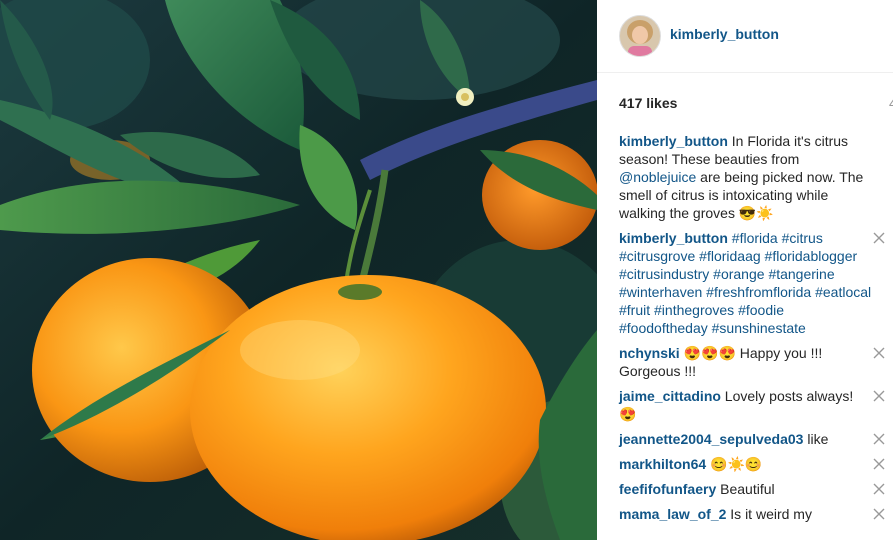 The width and height of the screenshot is (893, 540). Describe the element at coordinates (811, 256) in the screenshot. I see `hashtag: #floridablogger` at that location.